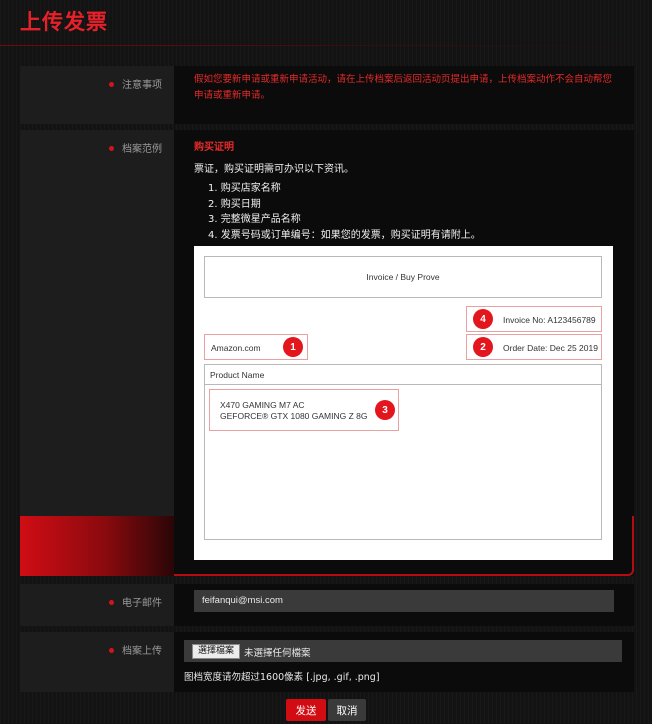 Image resolution: width=652 pixels, height=724 pixels. What do you see at coordinates (142, 651) in the screenshot?
I see `upload-label-text: 档案上传` at bounding box center [142, 651].